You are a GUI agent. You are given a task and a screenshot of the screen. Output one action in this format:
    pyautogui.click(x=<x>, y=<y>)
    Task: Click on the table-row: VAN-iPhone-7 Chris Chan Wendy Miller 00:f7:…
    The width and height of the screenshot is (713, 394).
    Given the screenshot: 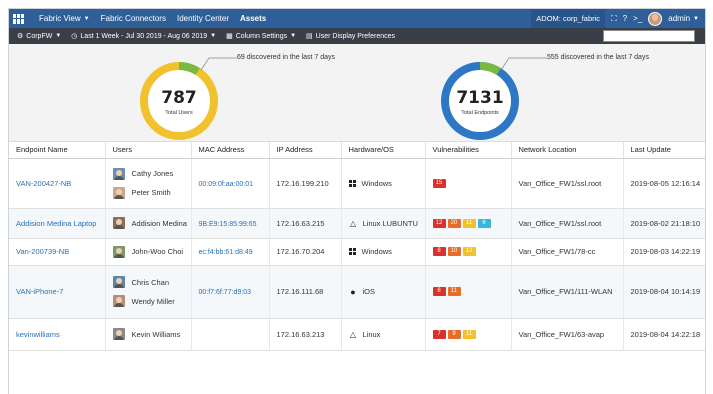 What is the action you would take?
    pyautogui.click(x=357, y=292)
    